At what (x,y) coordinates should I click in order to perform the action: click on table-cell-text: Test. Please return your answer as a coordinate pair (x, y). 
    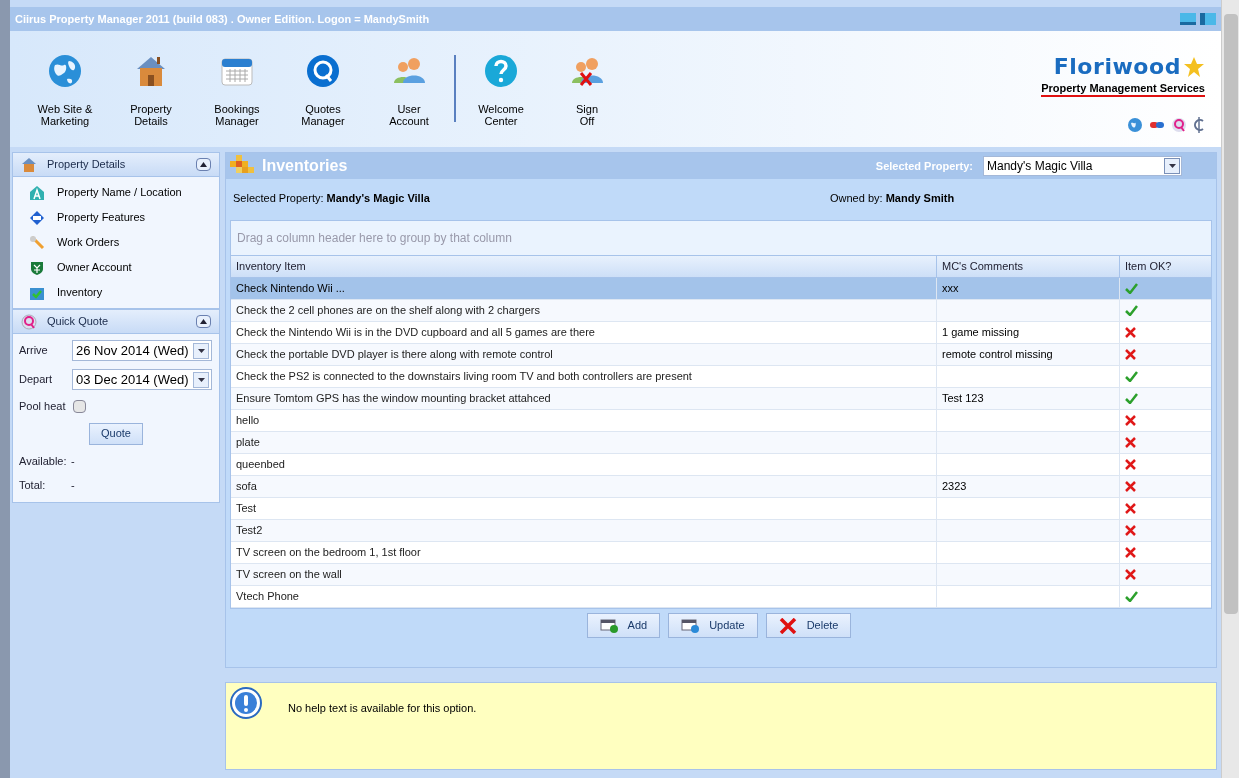
    Looking at the image, I should click on (246, 509).